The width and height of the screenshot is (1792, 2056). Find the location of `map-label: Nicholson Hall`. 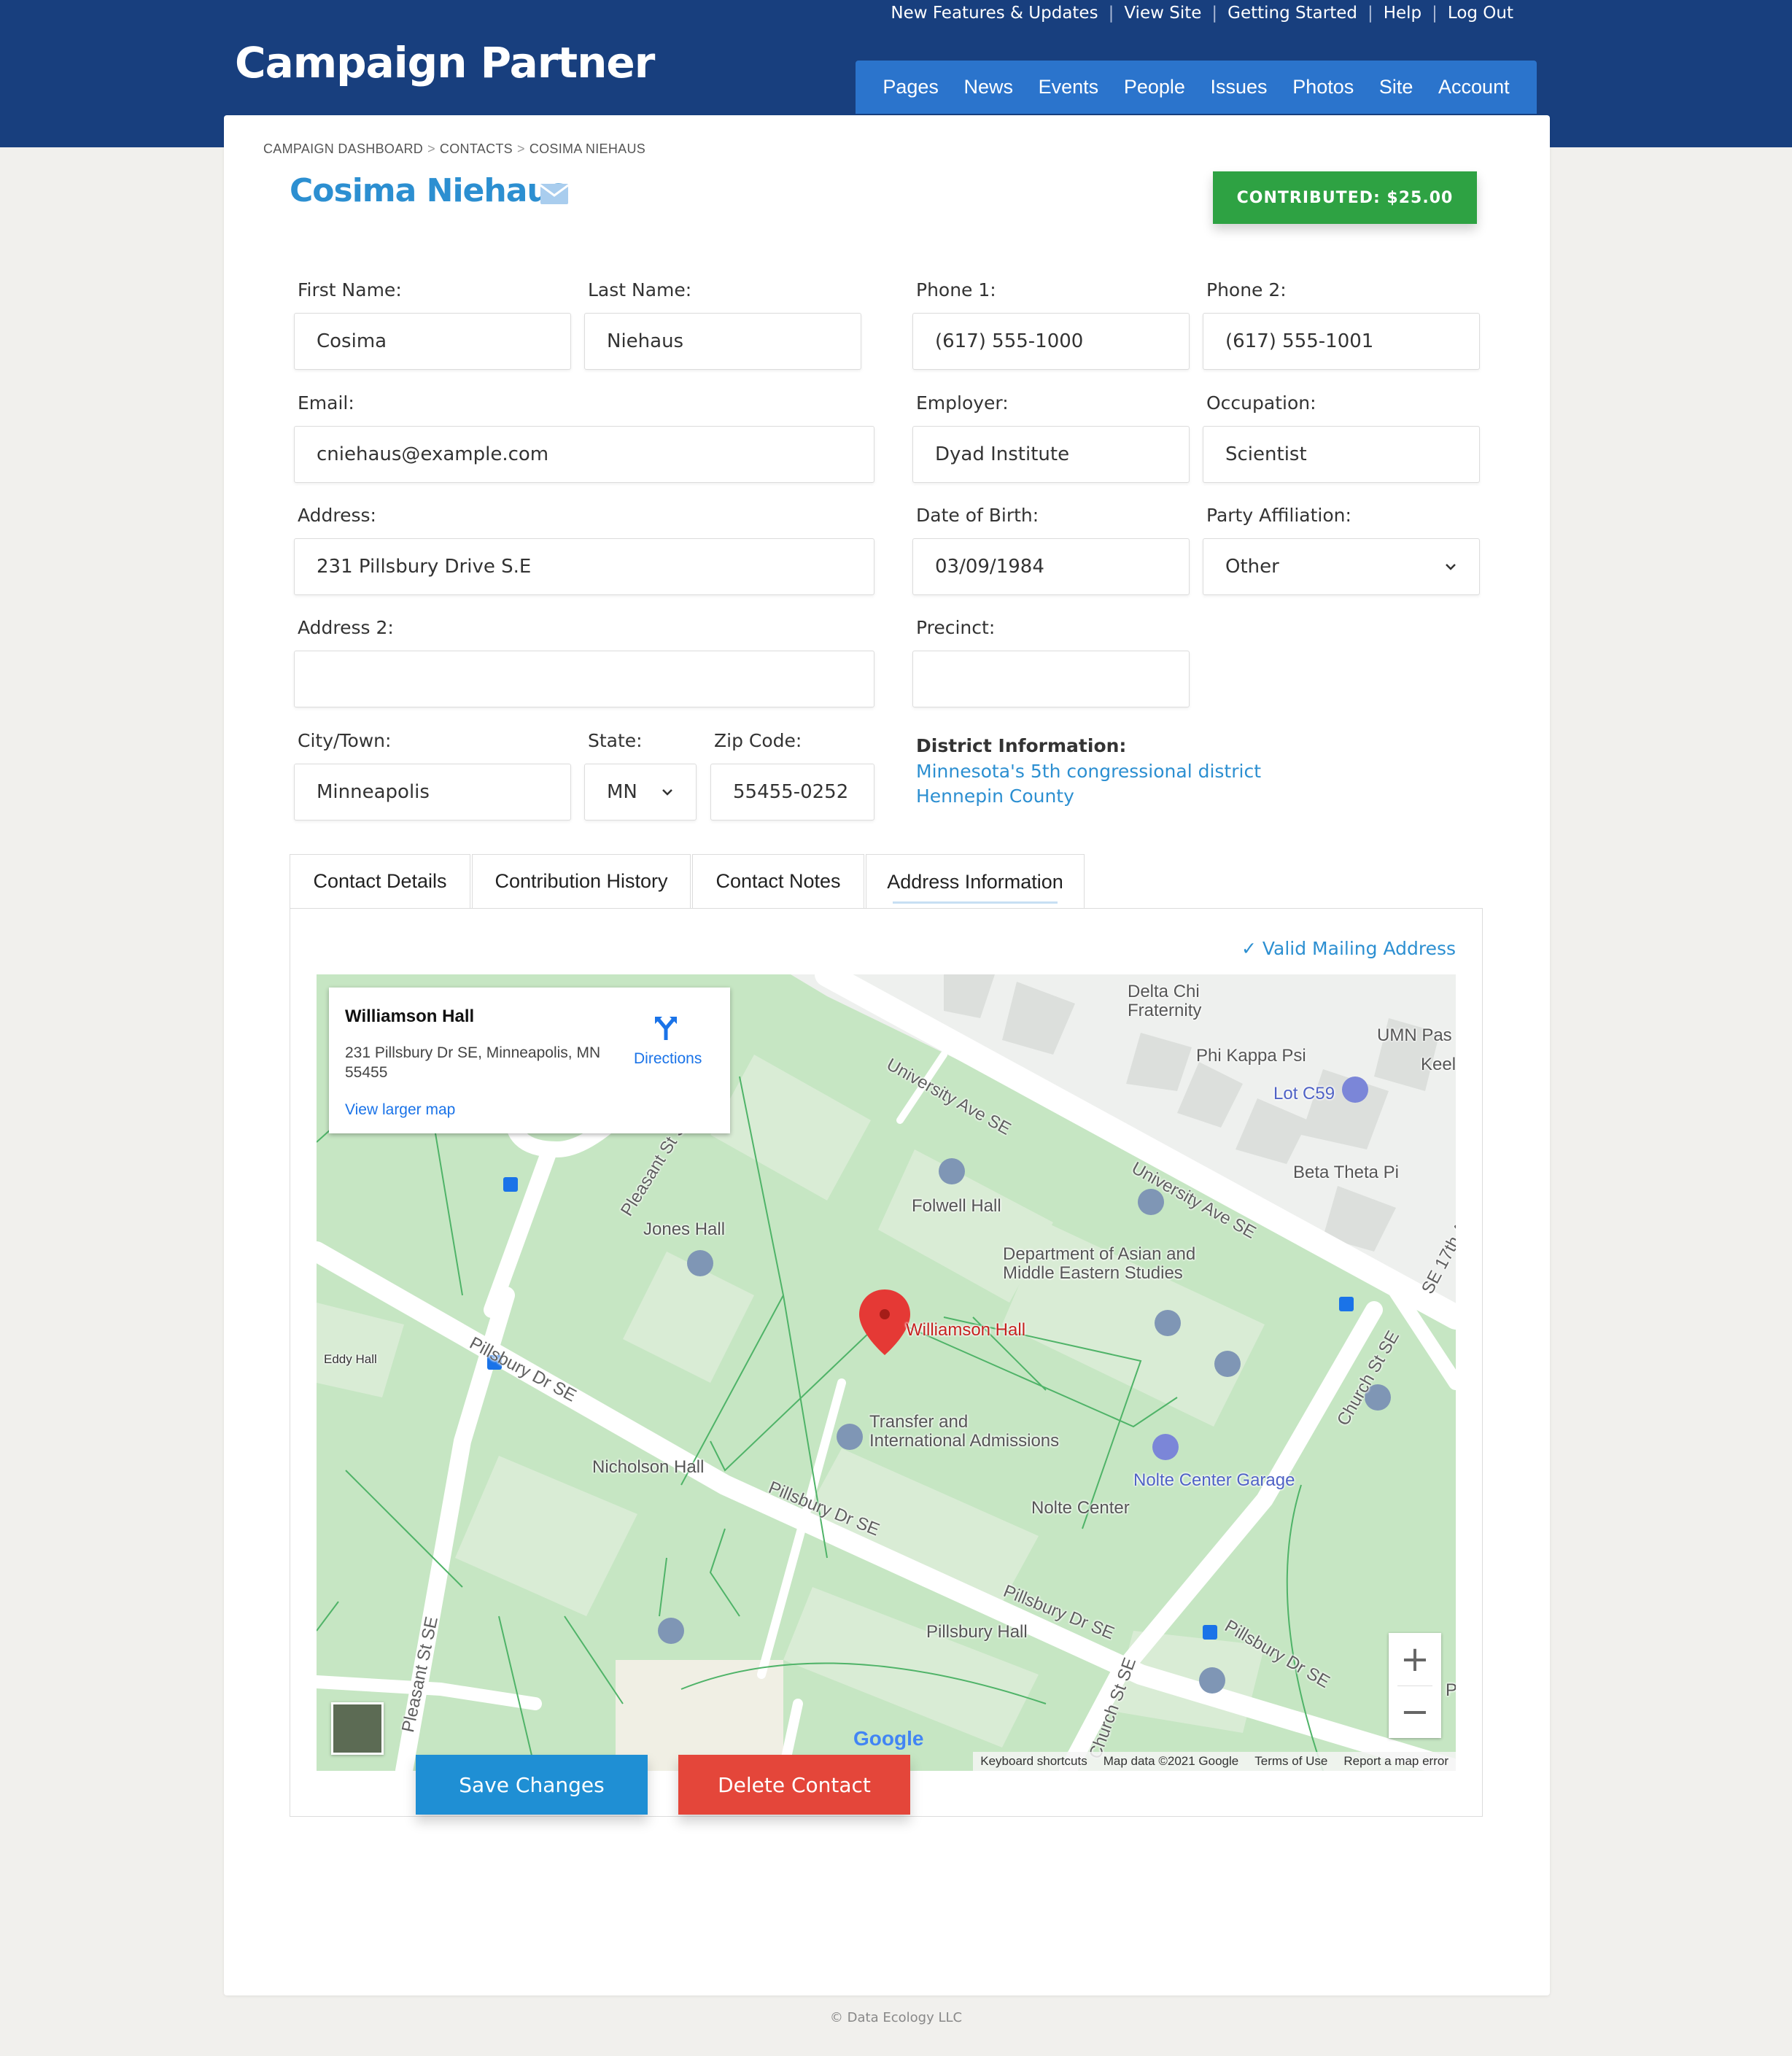

map-label: Nicholson Hall is located at coordinates (648, 1467).